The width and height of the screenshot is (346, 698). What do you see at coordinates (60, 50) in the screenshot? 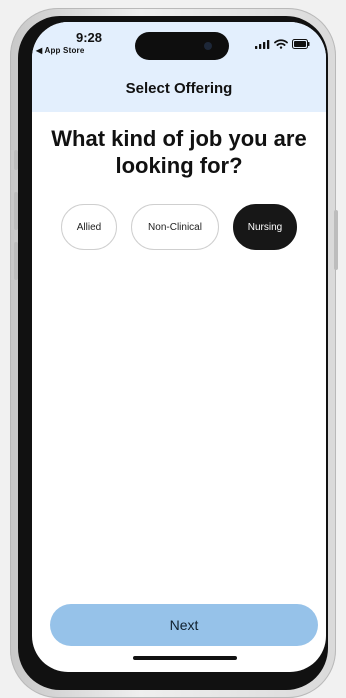
I see `back-to-app-store-link: ◀ App Store` at bounding box center [60, 50].